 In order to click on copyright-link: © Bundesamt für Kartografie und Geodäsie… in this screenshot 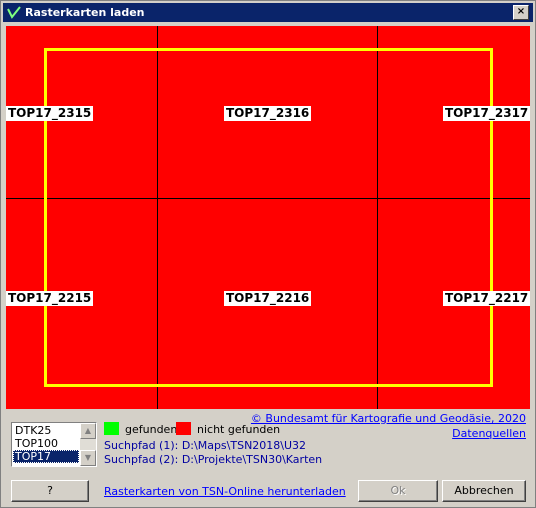, I will do `click(388, 418)`.